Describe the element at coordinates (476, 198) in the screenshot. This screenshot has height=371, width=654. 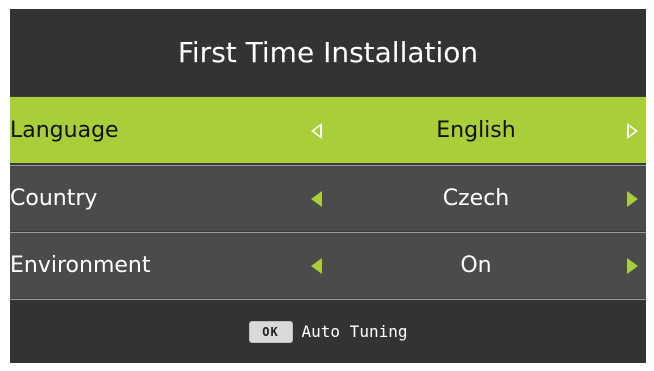
I see `menu-row-value: Czech` at that location.